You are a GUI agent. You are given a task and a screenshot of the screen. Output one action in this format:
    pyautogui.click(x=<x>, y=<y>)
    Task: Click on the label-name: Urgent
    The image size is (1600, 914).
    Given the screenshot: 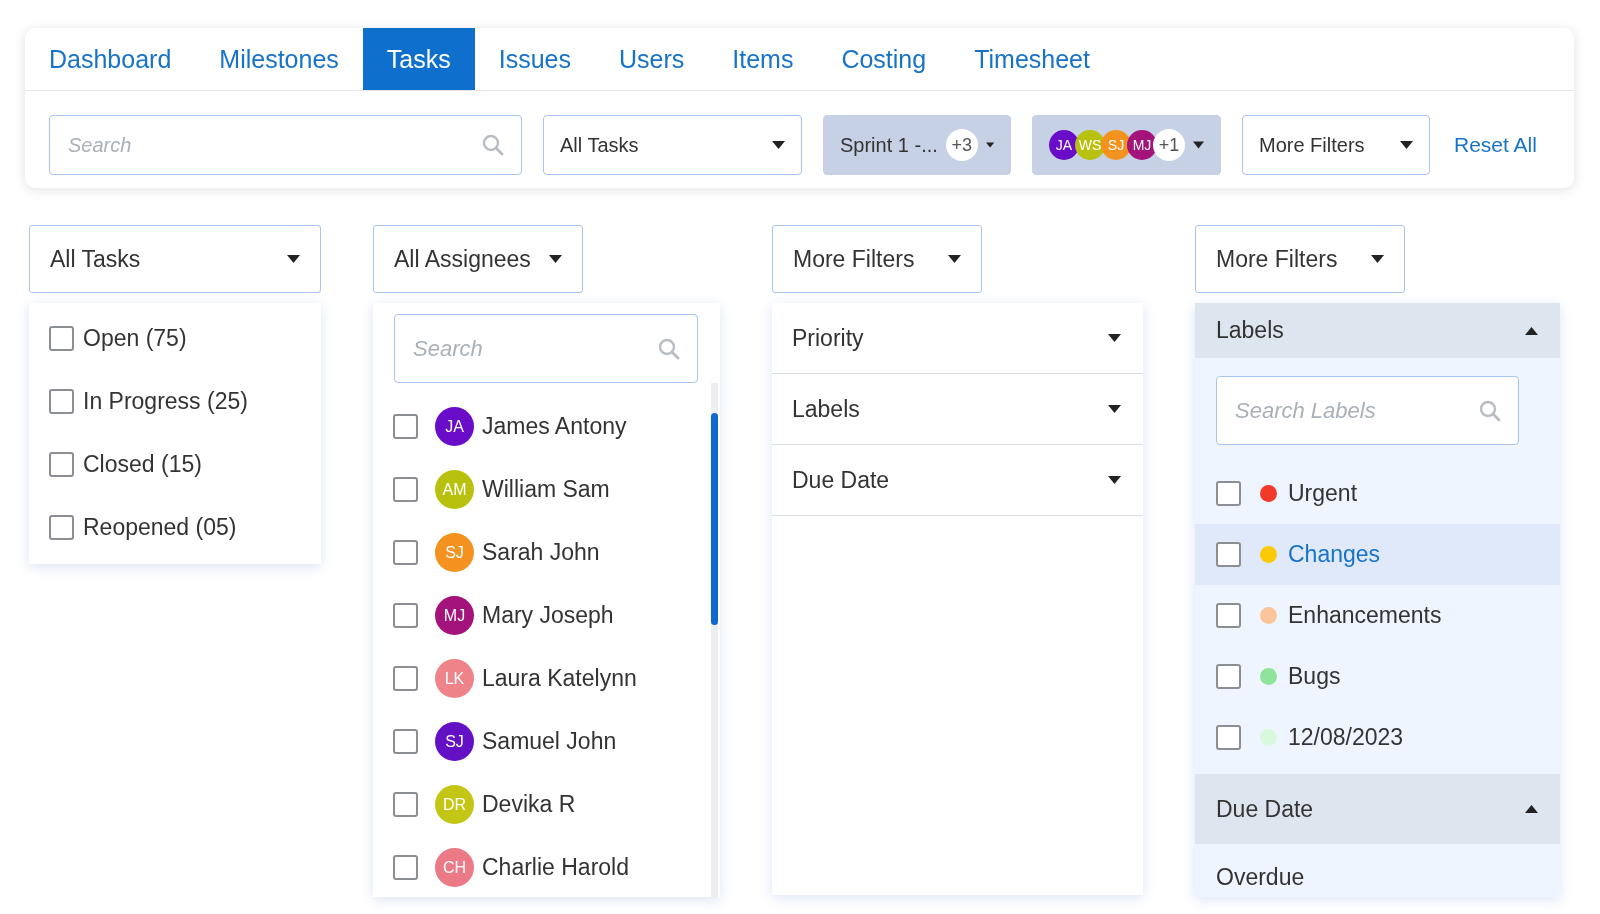 What is the action you would take?
    pyautogui.click(x=1323, y=493)
    